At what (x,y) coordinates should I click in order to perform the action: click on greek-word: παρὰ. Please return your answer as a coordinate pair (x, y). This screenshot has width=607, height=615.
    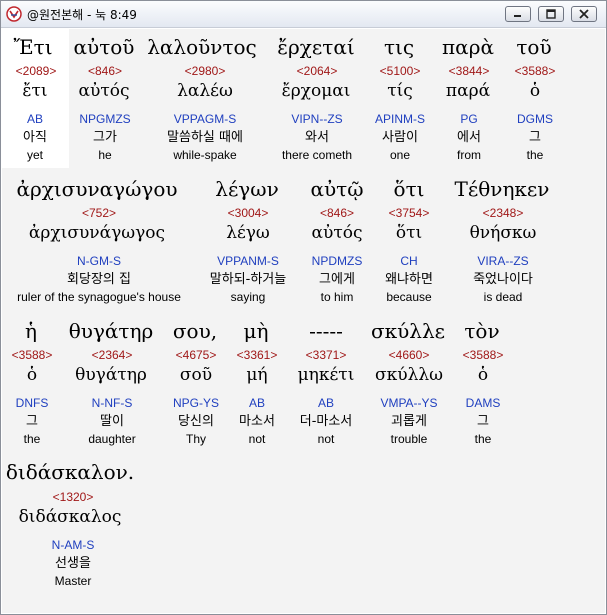
    Looking at the image, I should click on (468, 47).